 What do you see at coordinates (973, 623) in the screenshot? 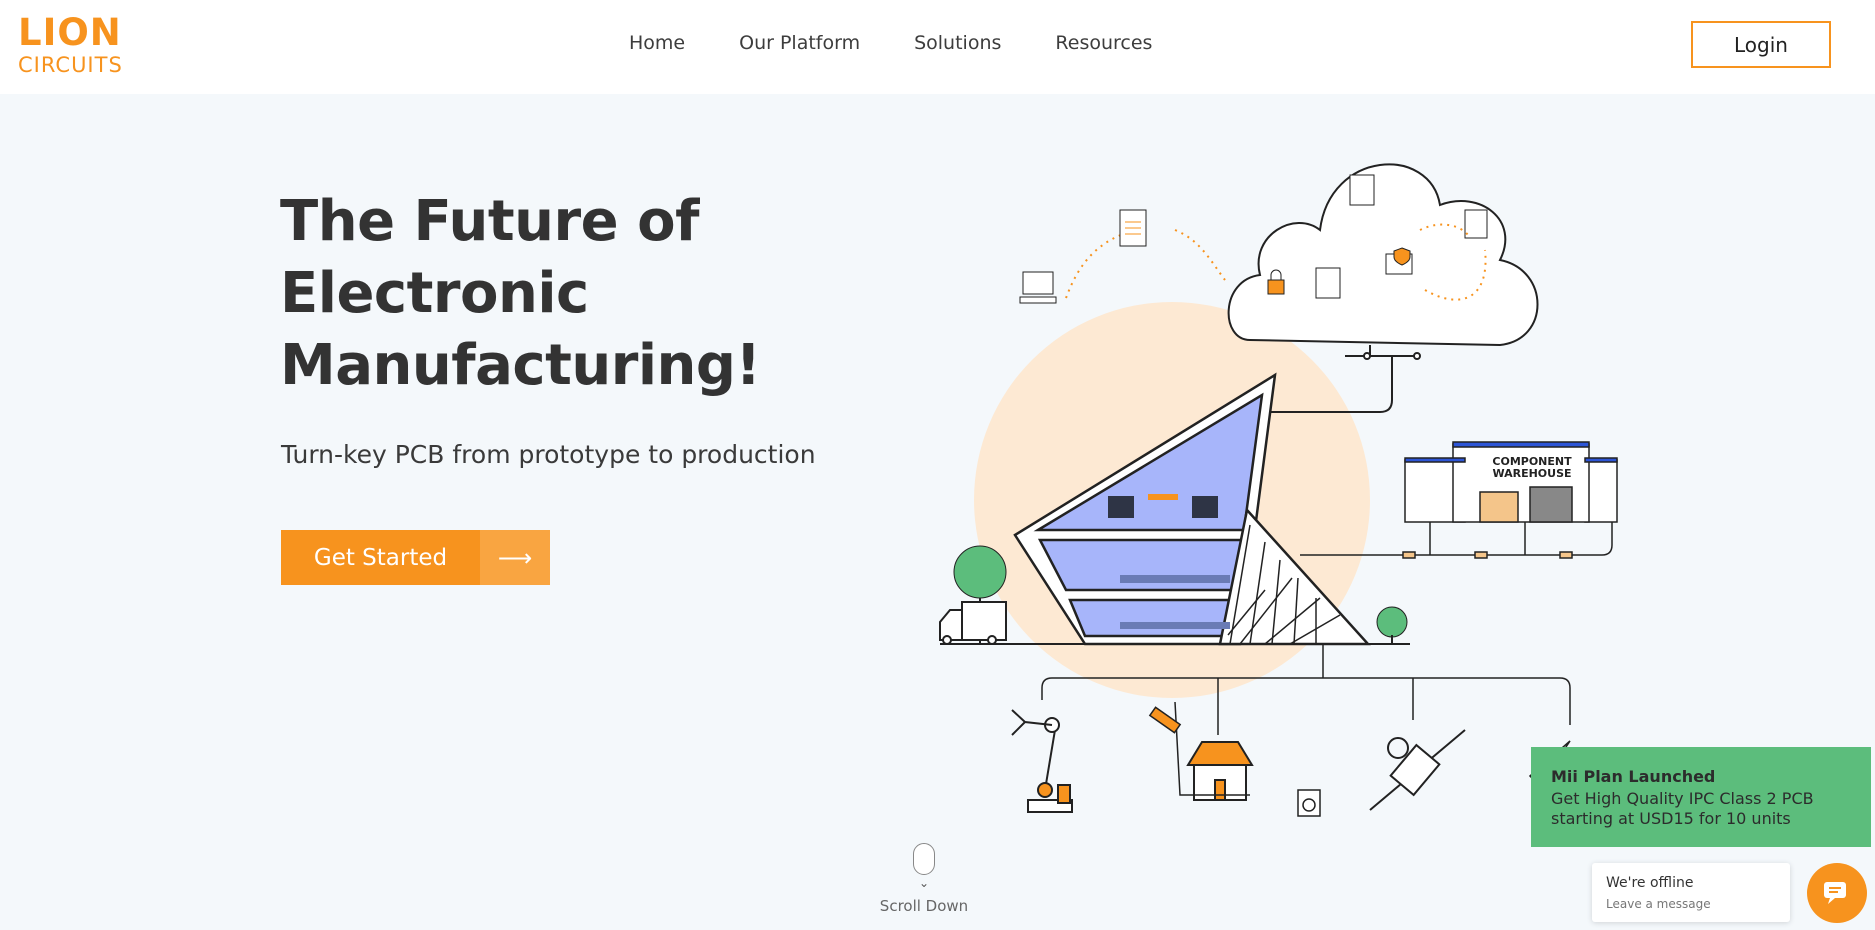
I see `truck-icon` at bounding box center [973, 623].